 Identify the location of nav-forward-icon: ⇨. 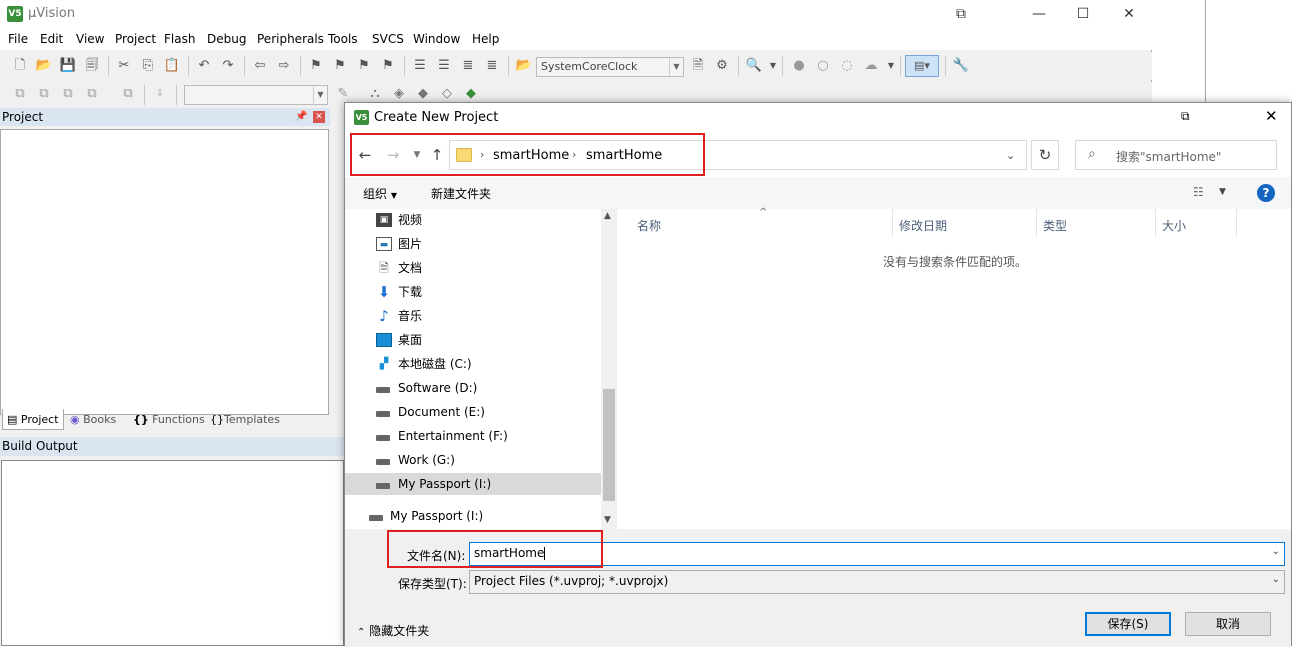
(284, 66).